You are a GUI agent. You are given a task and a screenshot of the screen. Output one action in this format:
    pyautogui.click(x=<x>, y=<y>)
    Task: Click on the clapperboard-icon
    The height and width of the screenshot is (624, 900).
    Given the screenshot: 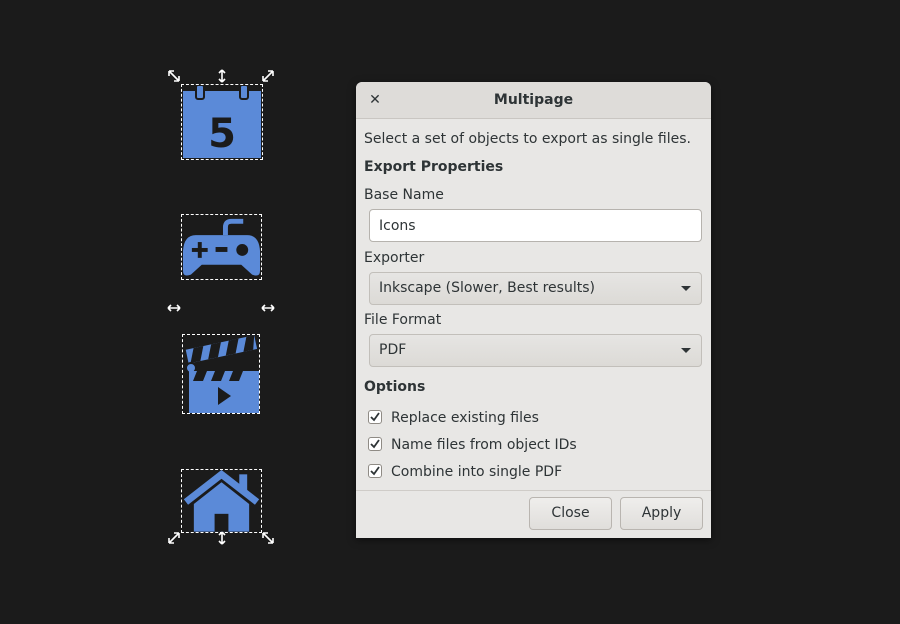 What is the action you would take?
    pyautogui.click(x=221, y=374)
    